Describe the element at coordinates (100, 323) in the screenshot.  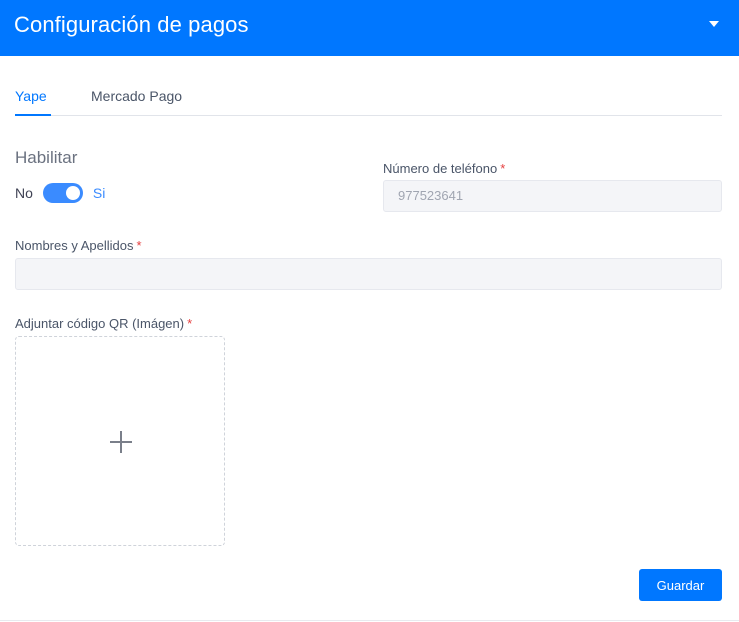
I see `qr-label-text: Adjuntar código QR (Imágen)` at that location.